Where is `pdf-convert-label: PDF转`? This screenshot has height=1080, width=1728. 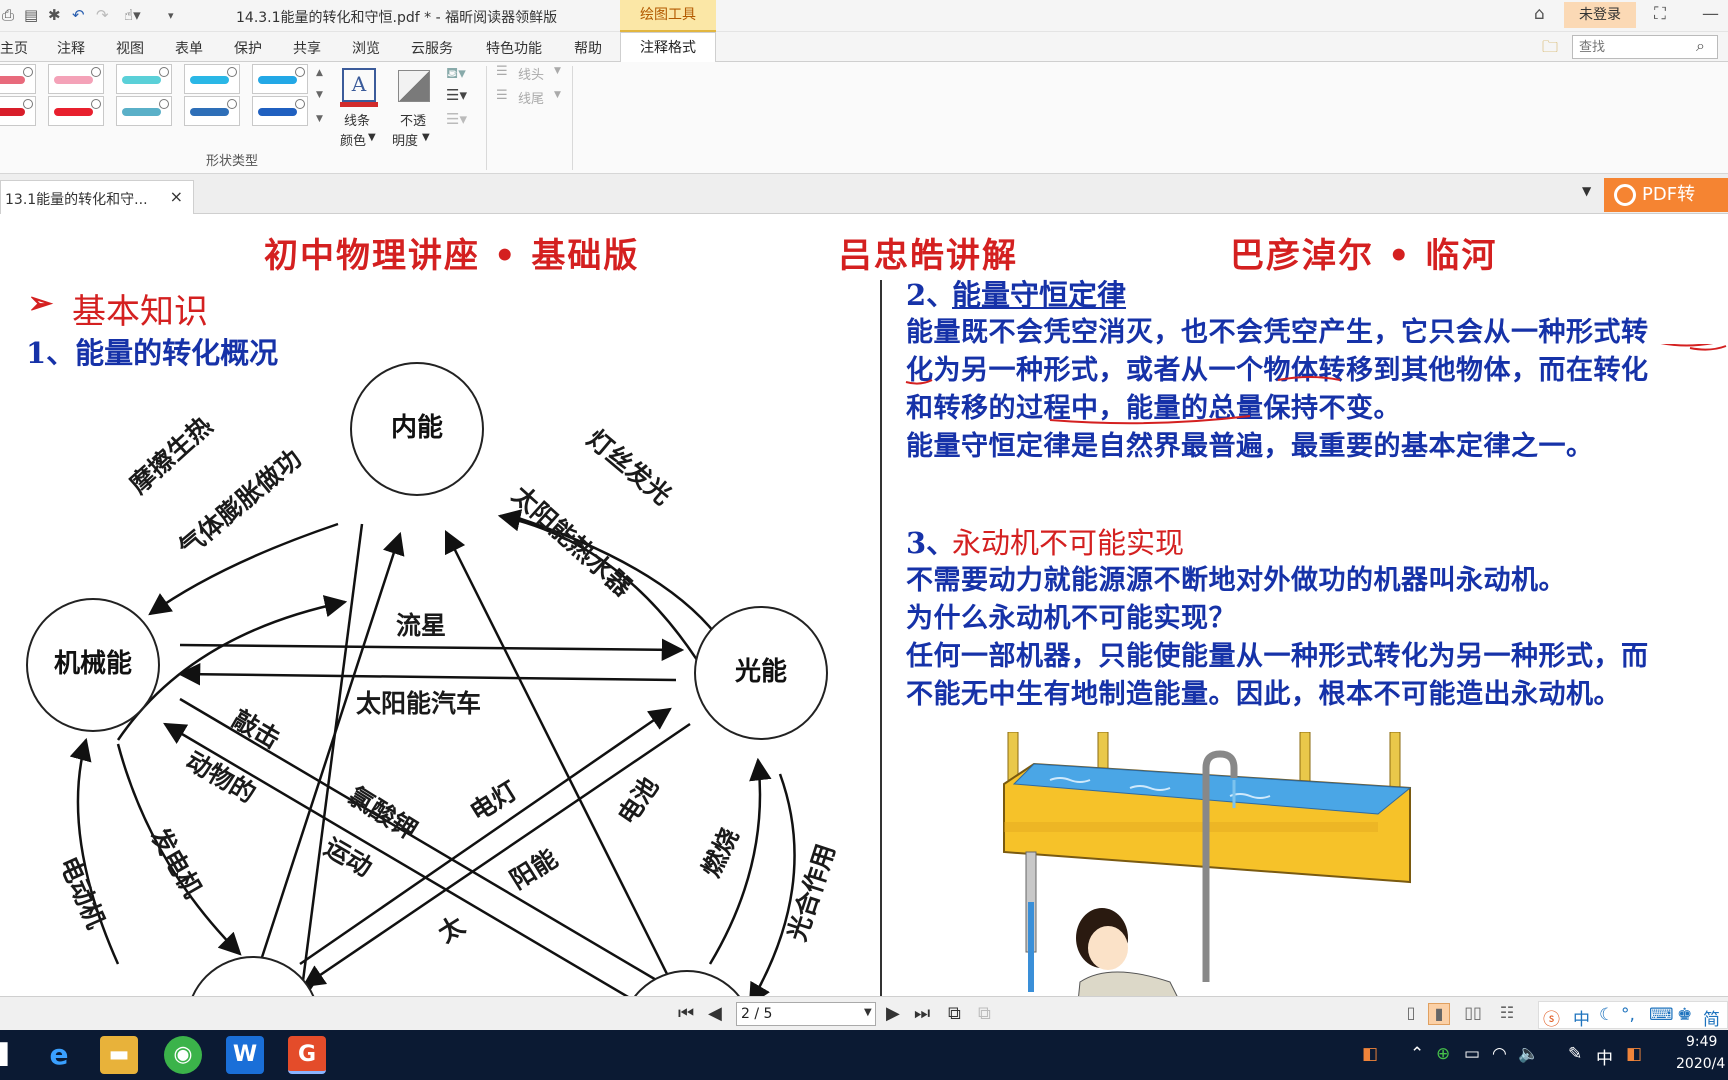 pdf-convert-label: PDF转 is located at coordinates (1669, 194).